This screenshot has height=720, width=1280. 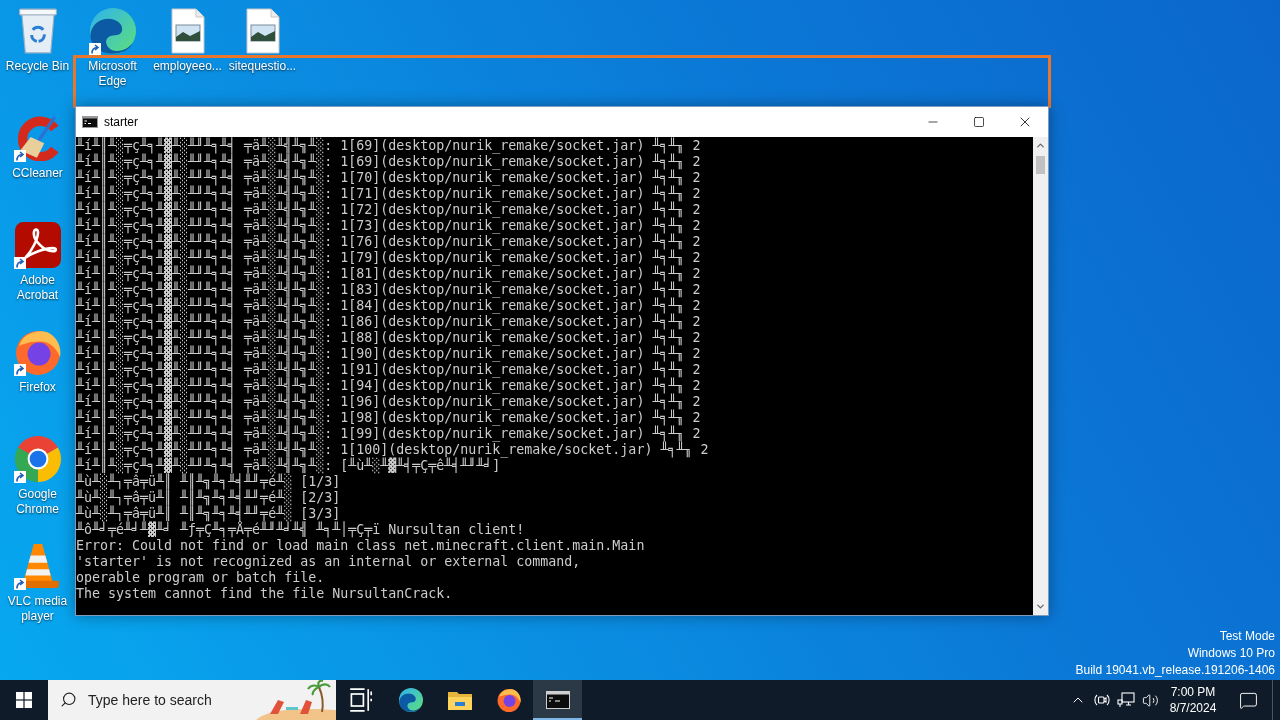 I want to click on console-line: ╨í╨║╨░╤ç╨╕╨▓╨░╨╜╨╕╨╡ ╤ä╨░╨╣╨╗╨░: 1[73](desktop/nurik_remake/socket.jar) ╨╕╨╖ 2, so click(x=388, y=226).